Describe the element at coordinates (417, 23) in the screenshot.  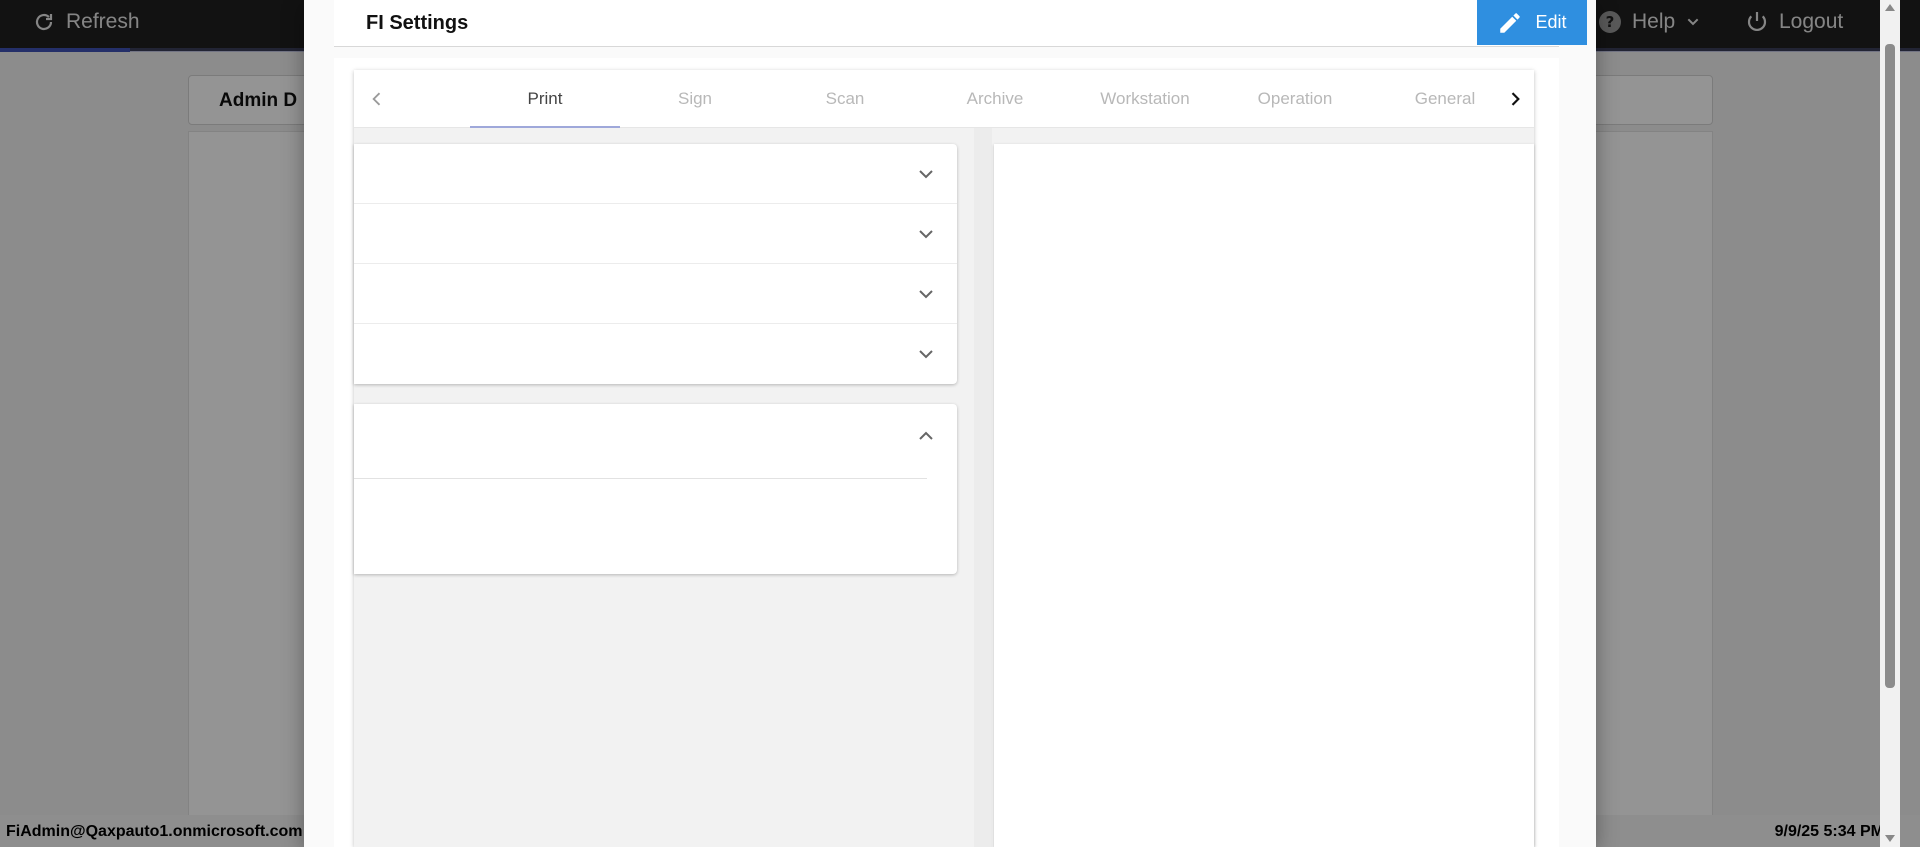
I see `dialog-title: FI Settings` at that location.